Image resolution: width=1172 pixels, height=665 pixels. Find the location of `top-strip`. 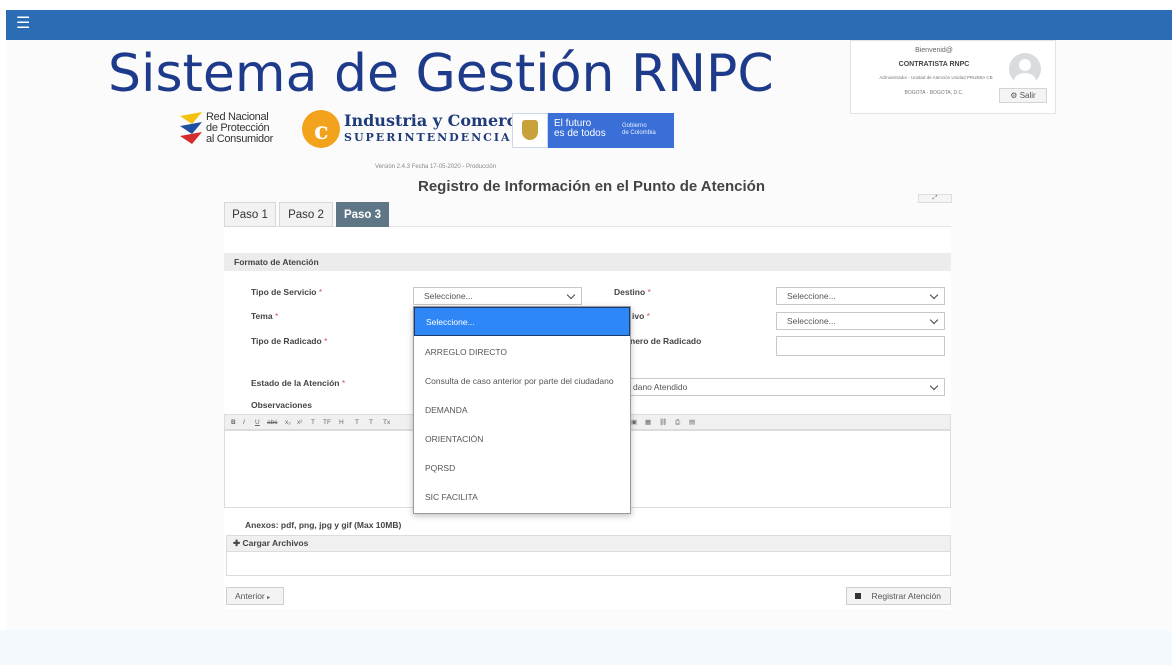

top-strip is located at coordinates (586, 5).